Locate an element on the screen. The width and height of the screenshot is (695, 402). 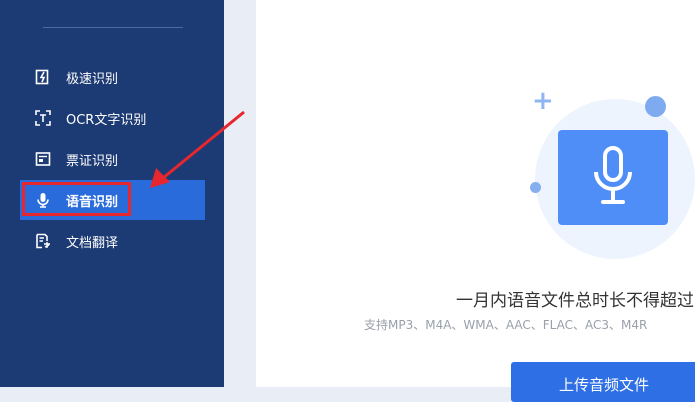
sidebar-item-fast-recognition: 极速识别 is located at coordinates (112, 77).